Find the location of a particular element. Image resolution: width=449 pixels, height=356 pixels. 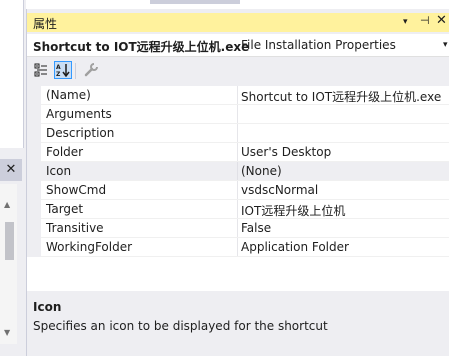

wrench-icon is located at coordinates (91, 70).